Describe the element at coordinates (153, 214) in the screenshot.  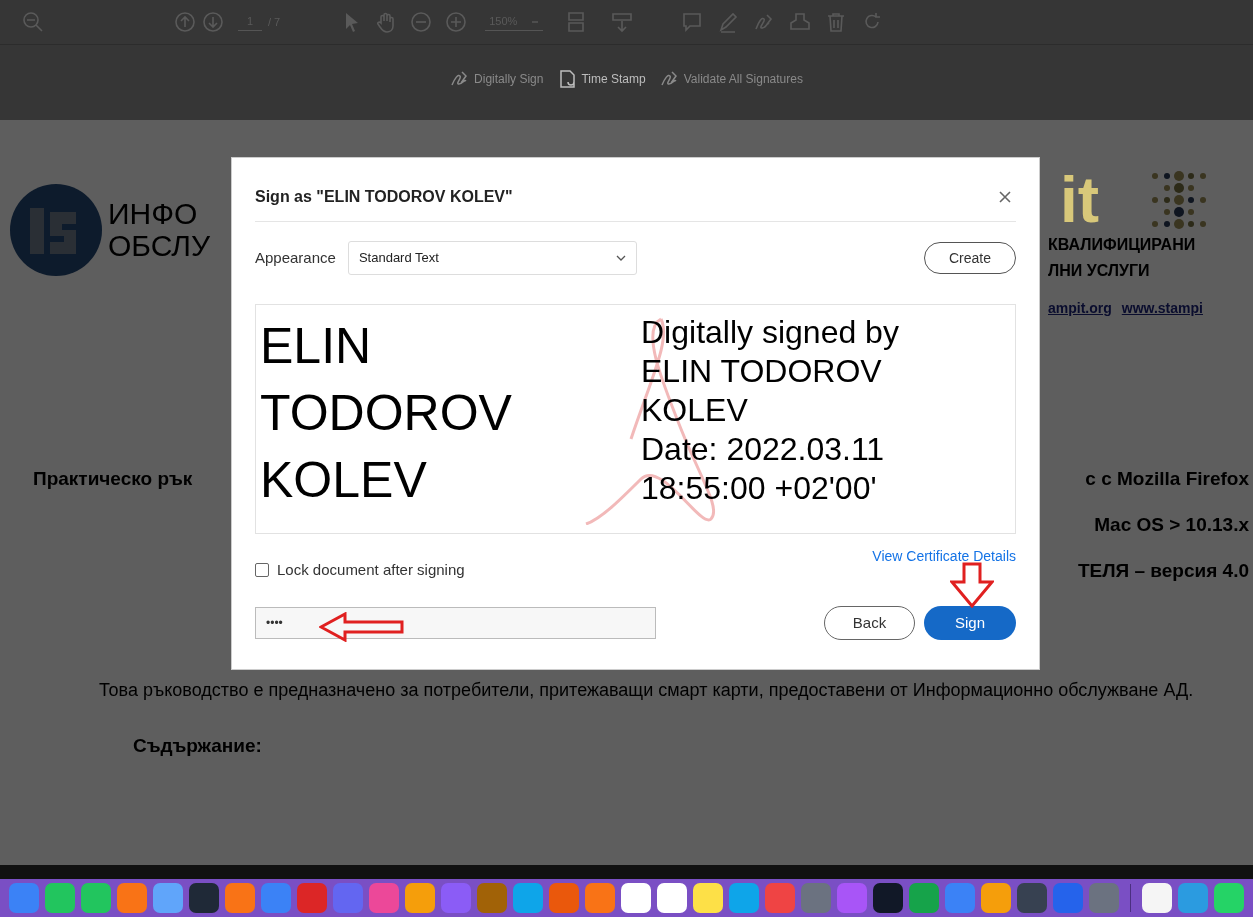
I see `logo-text: ИНФО` at that location.